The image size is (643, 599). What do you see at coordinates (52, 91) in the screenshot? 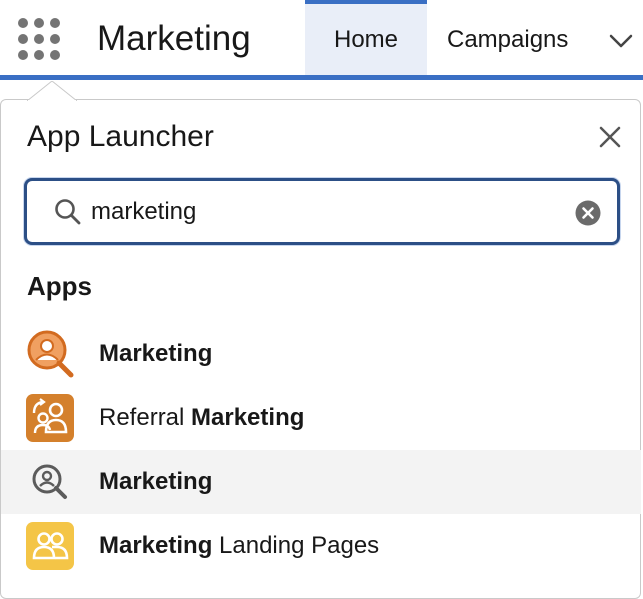
I see `popover-nub` at bounding box center [52, 91].